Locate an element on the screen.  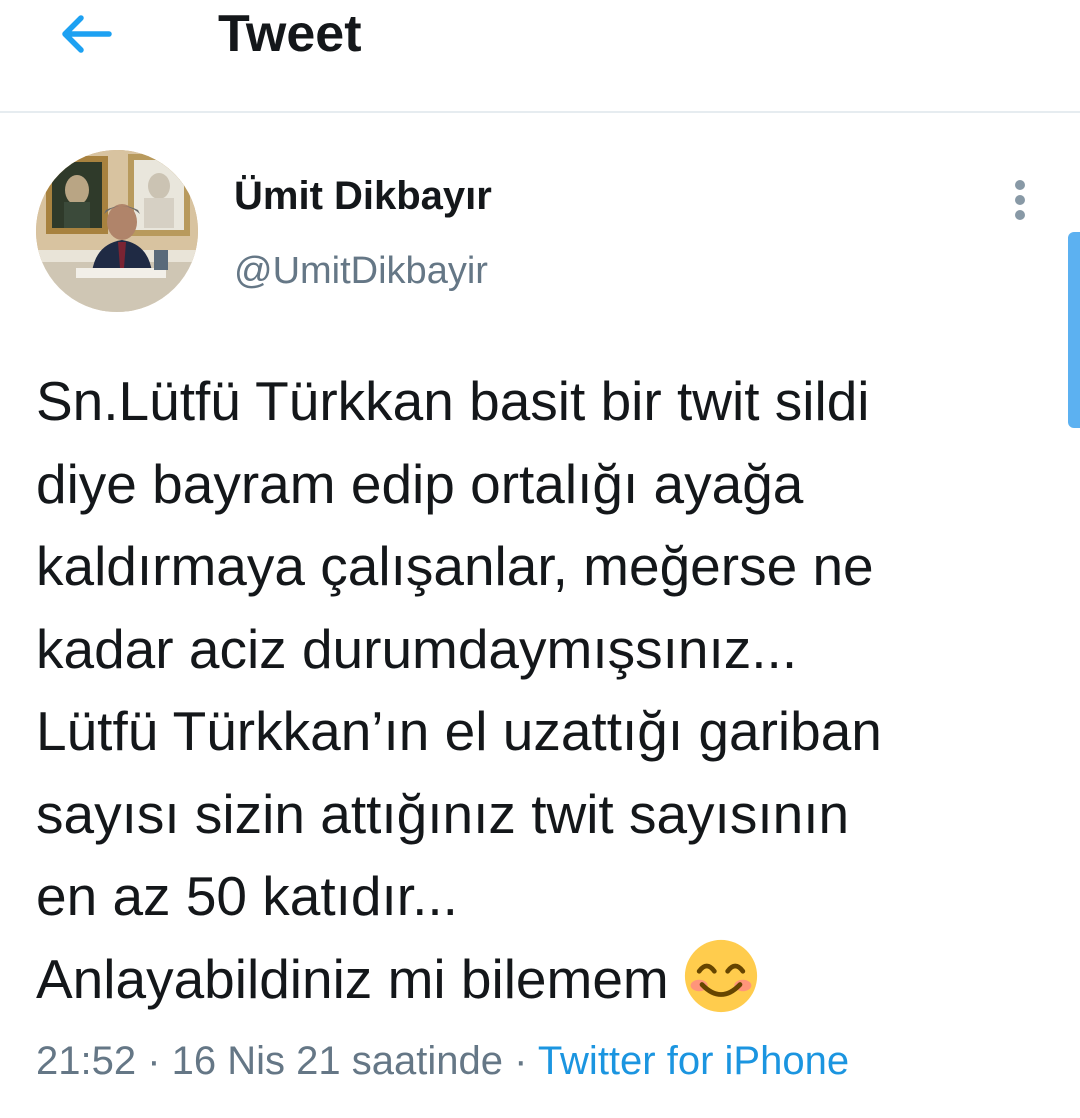
more-options-button is located at coordinates (1020, 200).